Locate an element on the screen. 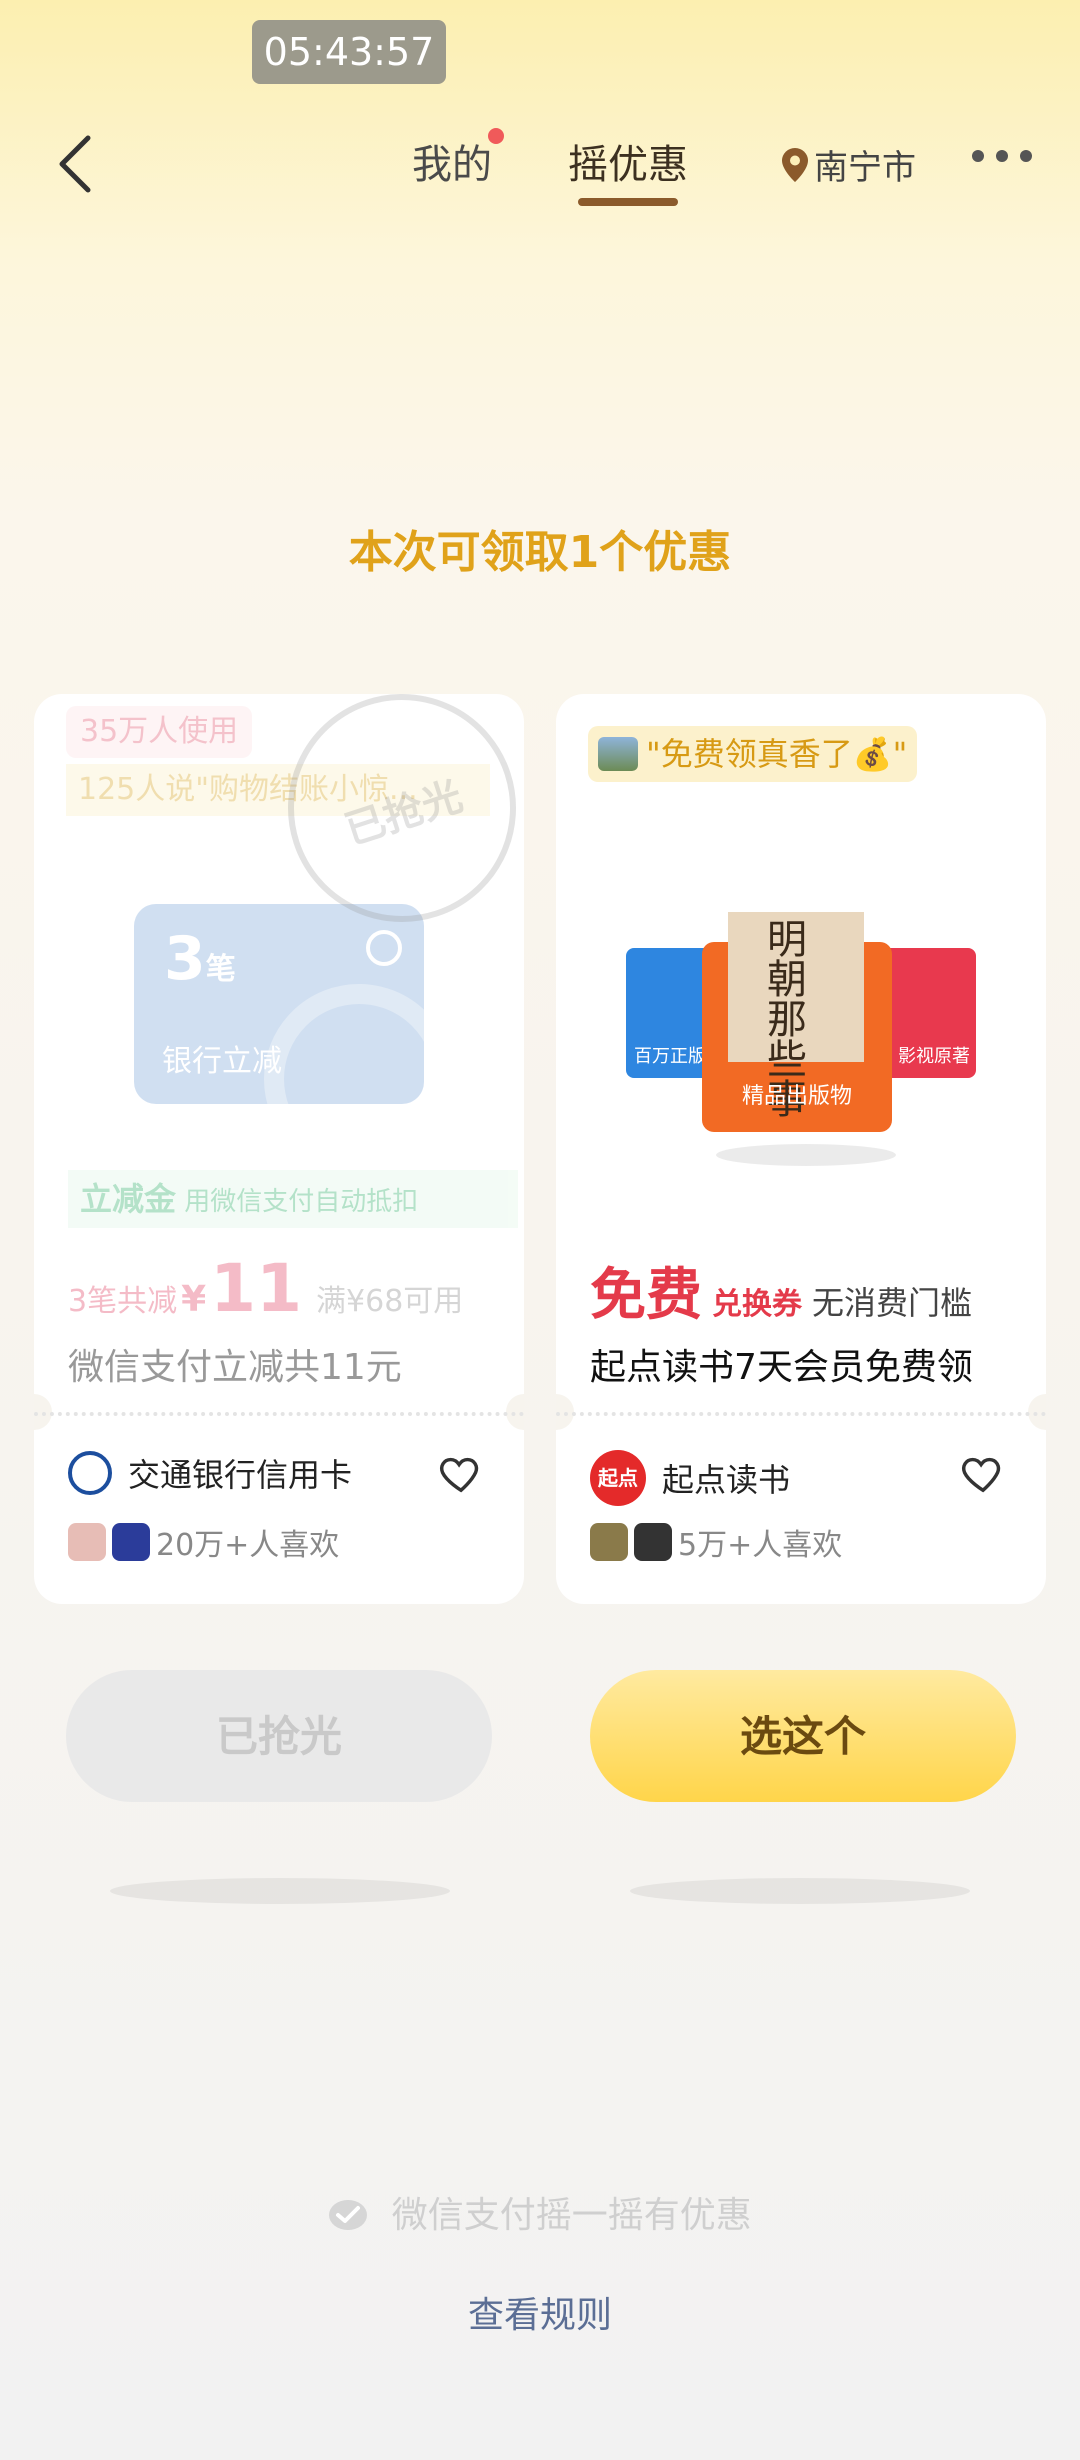 This screenshot has width=1080, height=2460. page-headline: 本次可领取1个优惠 is located at coordinates (540, 552).